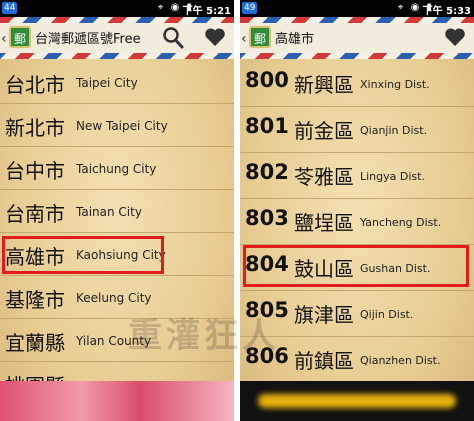  What do you see at coordinates (35, 171) in the screenshot?
I see `city-name-zh: 台中市` at bounding box center [35, 171].